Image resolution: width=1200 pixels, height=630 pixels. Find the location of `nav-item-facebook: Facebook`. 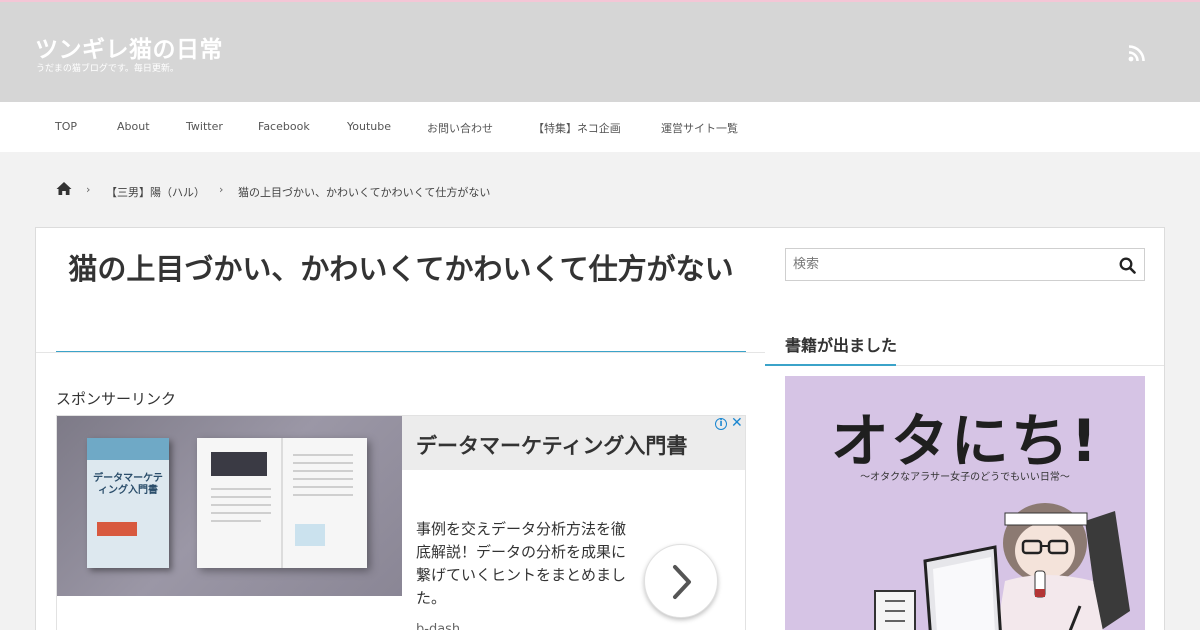

nav-item-facebook: Facebook is located at coordinates (284, 126).